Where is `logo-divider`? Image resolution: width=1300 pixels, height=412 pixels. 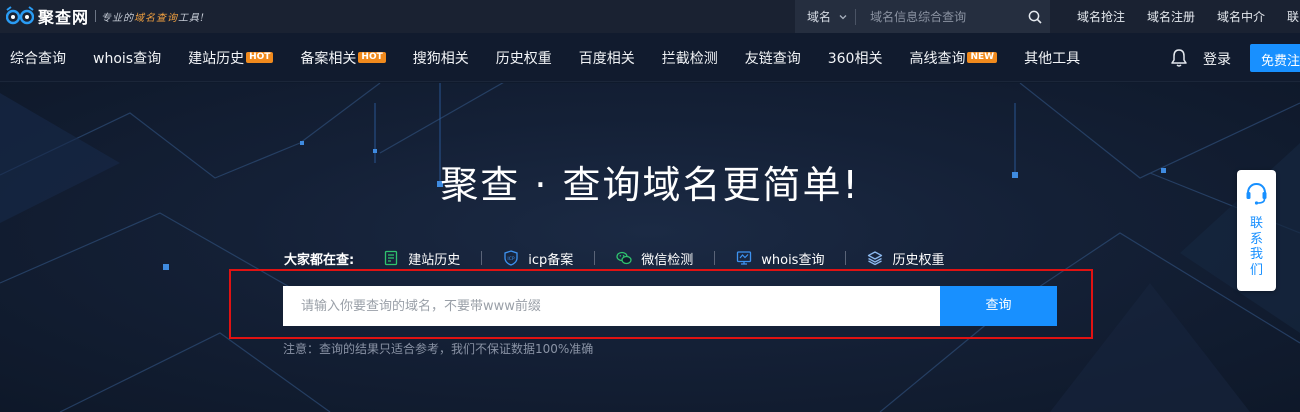 logo-divider is located at coordinates (96, 16).